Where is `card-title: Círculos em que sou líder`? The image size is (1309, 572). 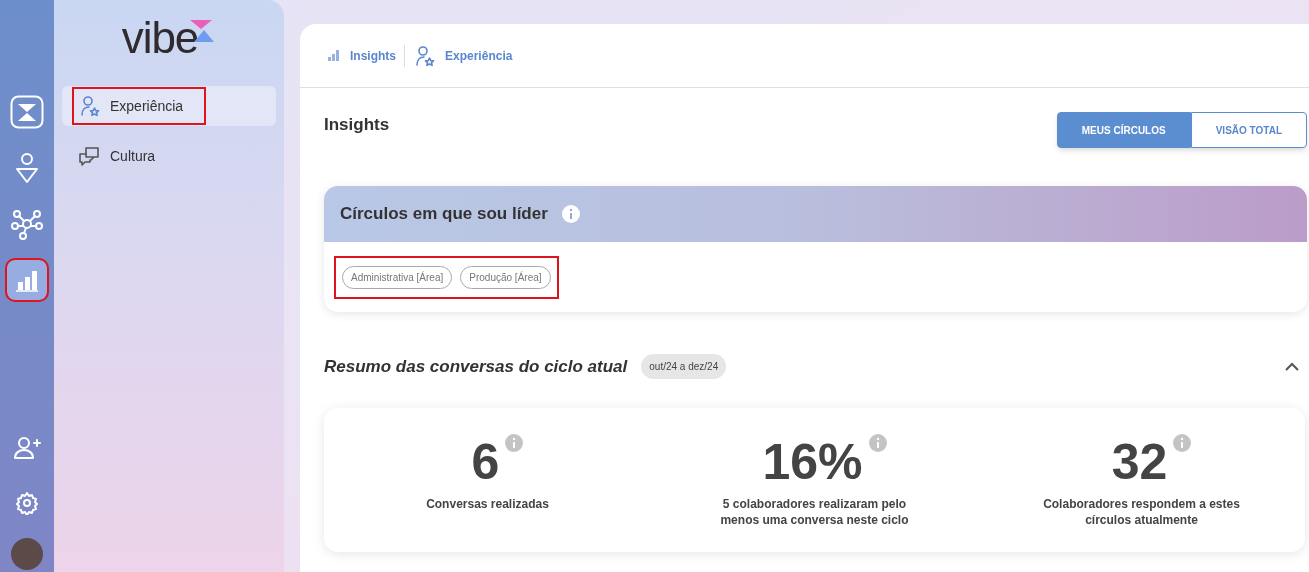
card-title: Círculos em que sou líder is located at coordinates (444, 214).